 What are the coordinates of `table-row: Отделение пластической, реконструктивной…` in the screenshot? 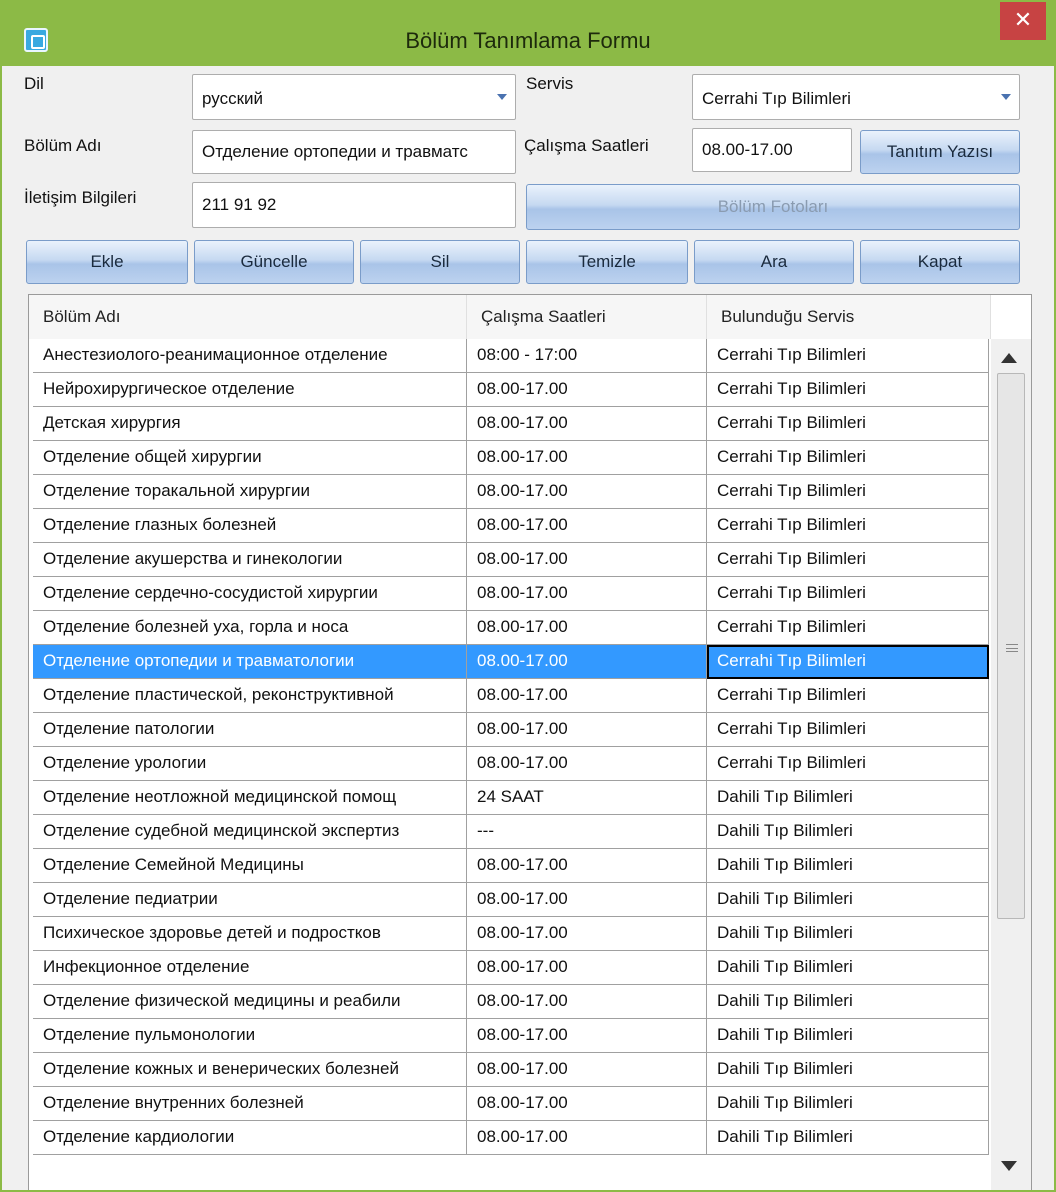 It's located at (512, 696).